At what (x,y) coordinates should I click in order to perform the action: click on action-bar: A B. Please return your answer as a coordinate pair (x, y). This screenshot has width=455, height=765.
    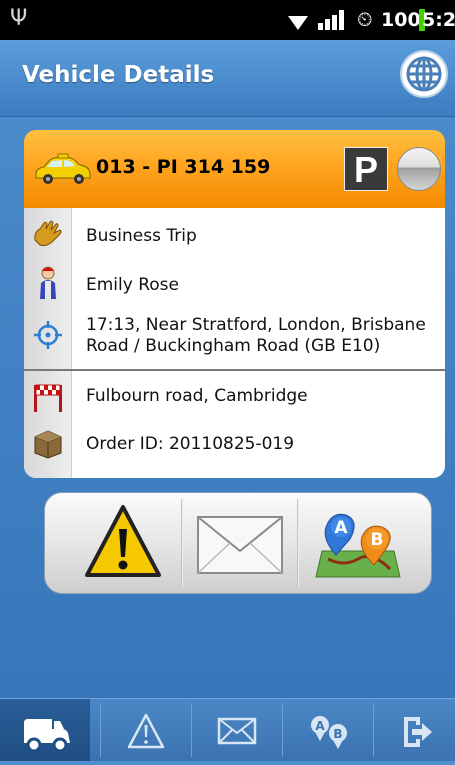
    Looking at the image, I should click on (238, 543).